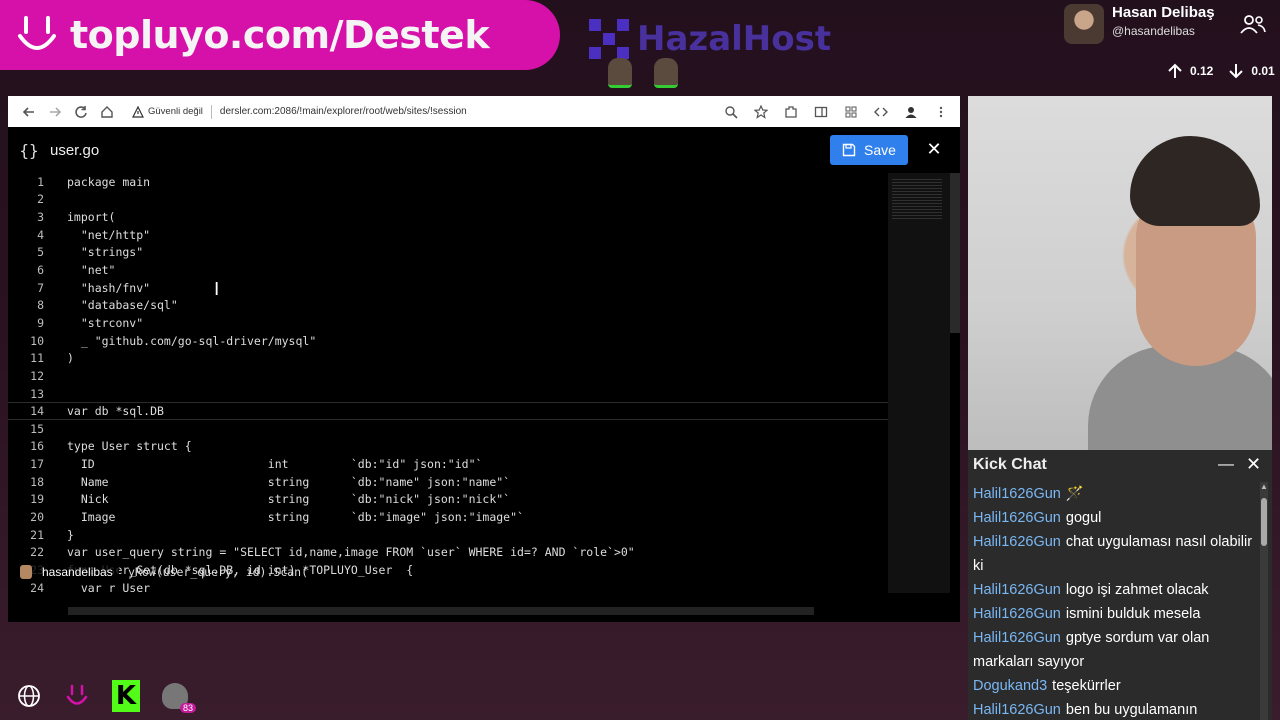  I want to click on code-line: 14 var db *sql.DB, so click(448, 411).